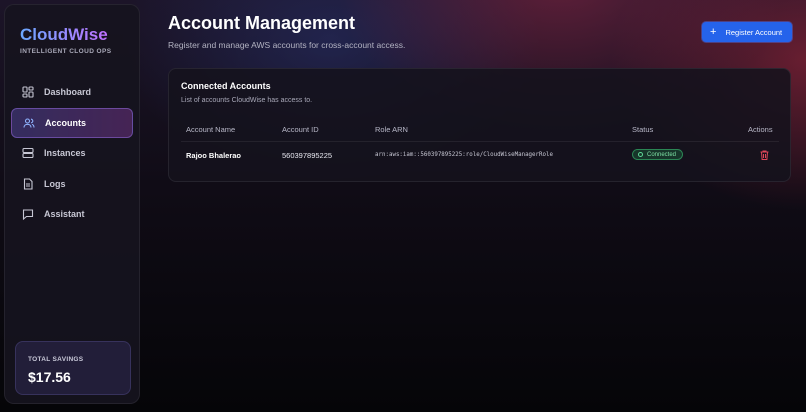  Describe the element at coordinates (28, 214) in the screenshot. I see `chat-icon` at that location.